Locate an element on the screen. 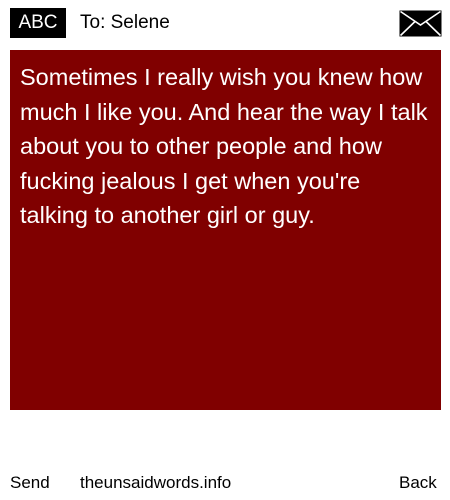 The width and height of the screenshot is (450, 500). site-link: theunsaidwords.info is located at coordinates (155, 483).